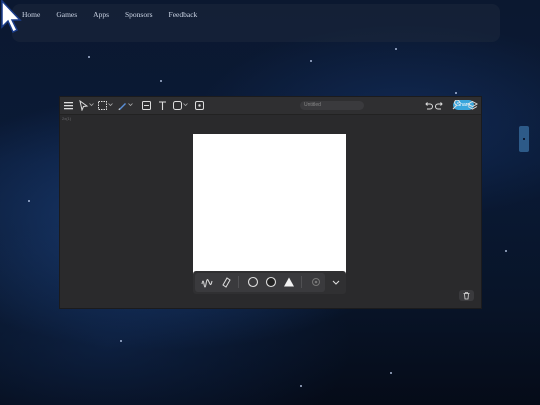 The height and width of the screenshot is (405, 540). What do you see at coordinates (11, 17) in the screenshot?
I see `mouse-cursor-icon` at bounding box center [11, 17].